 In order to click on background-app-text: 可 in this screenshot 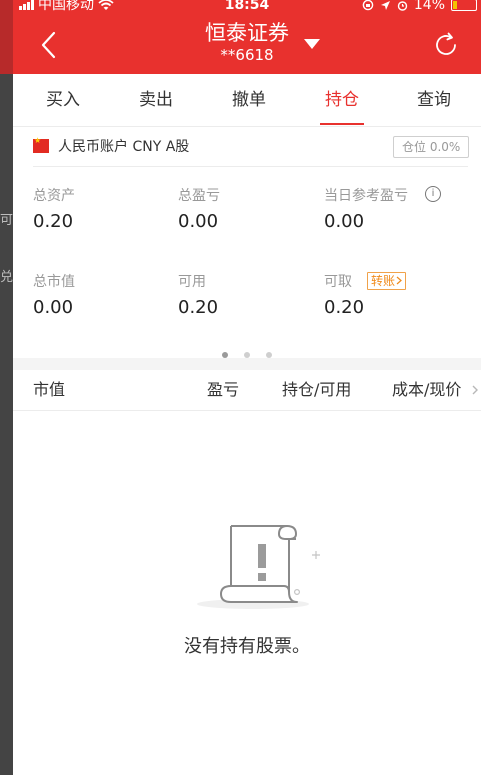, I will do `click(6, 220)`.